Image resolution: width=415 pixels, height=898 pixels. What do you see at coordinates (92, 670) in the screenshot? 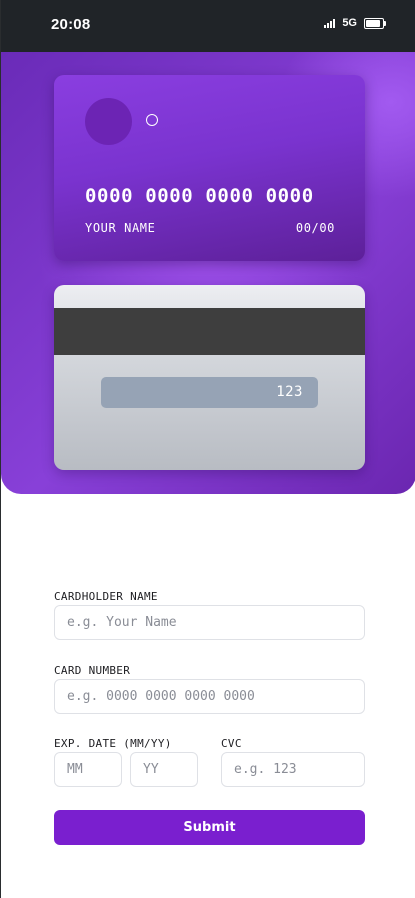
I see `card-number-label: CARD NUMBER` at bounding box center [92, 670].